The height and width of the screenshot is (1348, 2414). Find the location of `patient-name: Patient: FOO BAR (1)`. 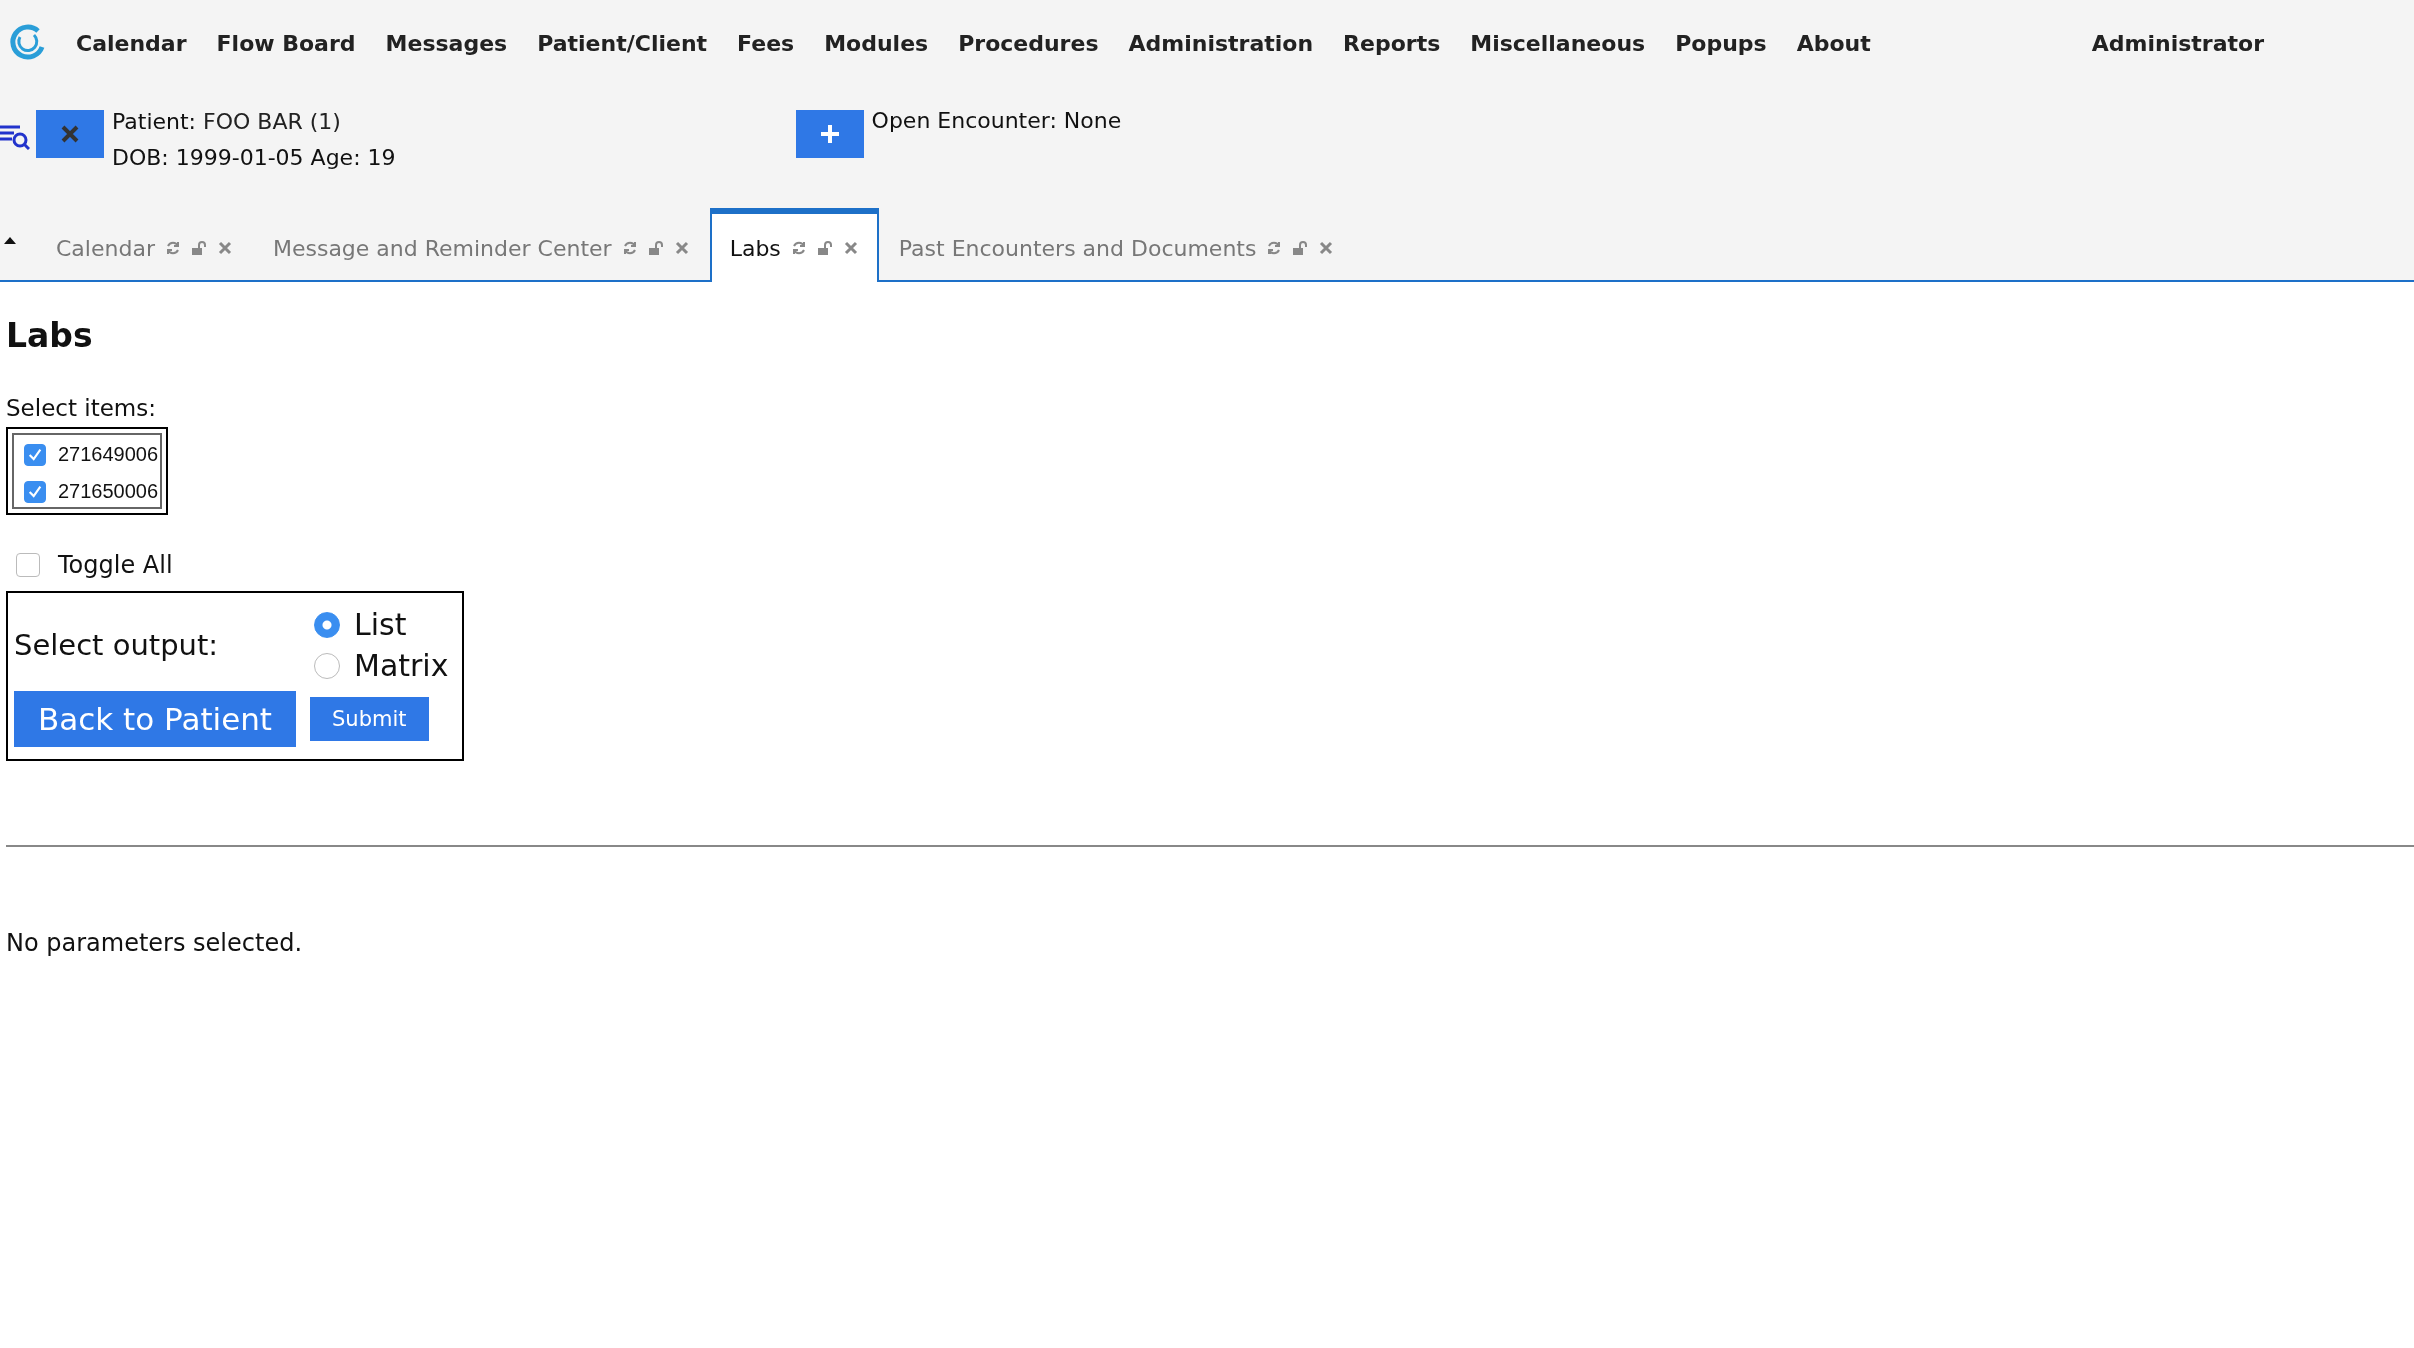

patient-name: Patient: FOO BAR (1) is located at coordinates (227, 122).